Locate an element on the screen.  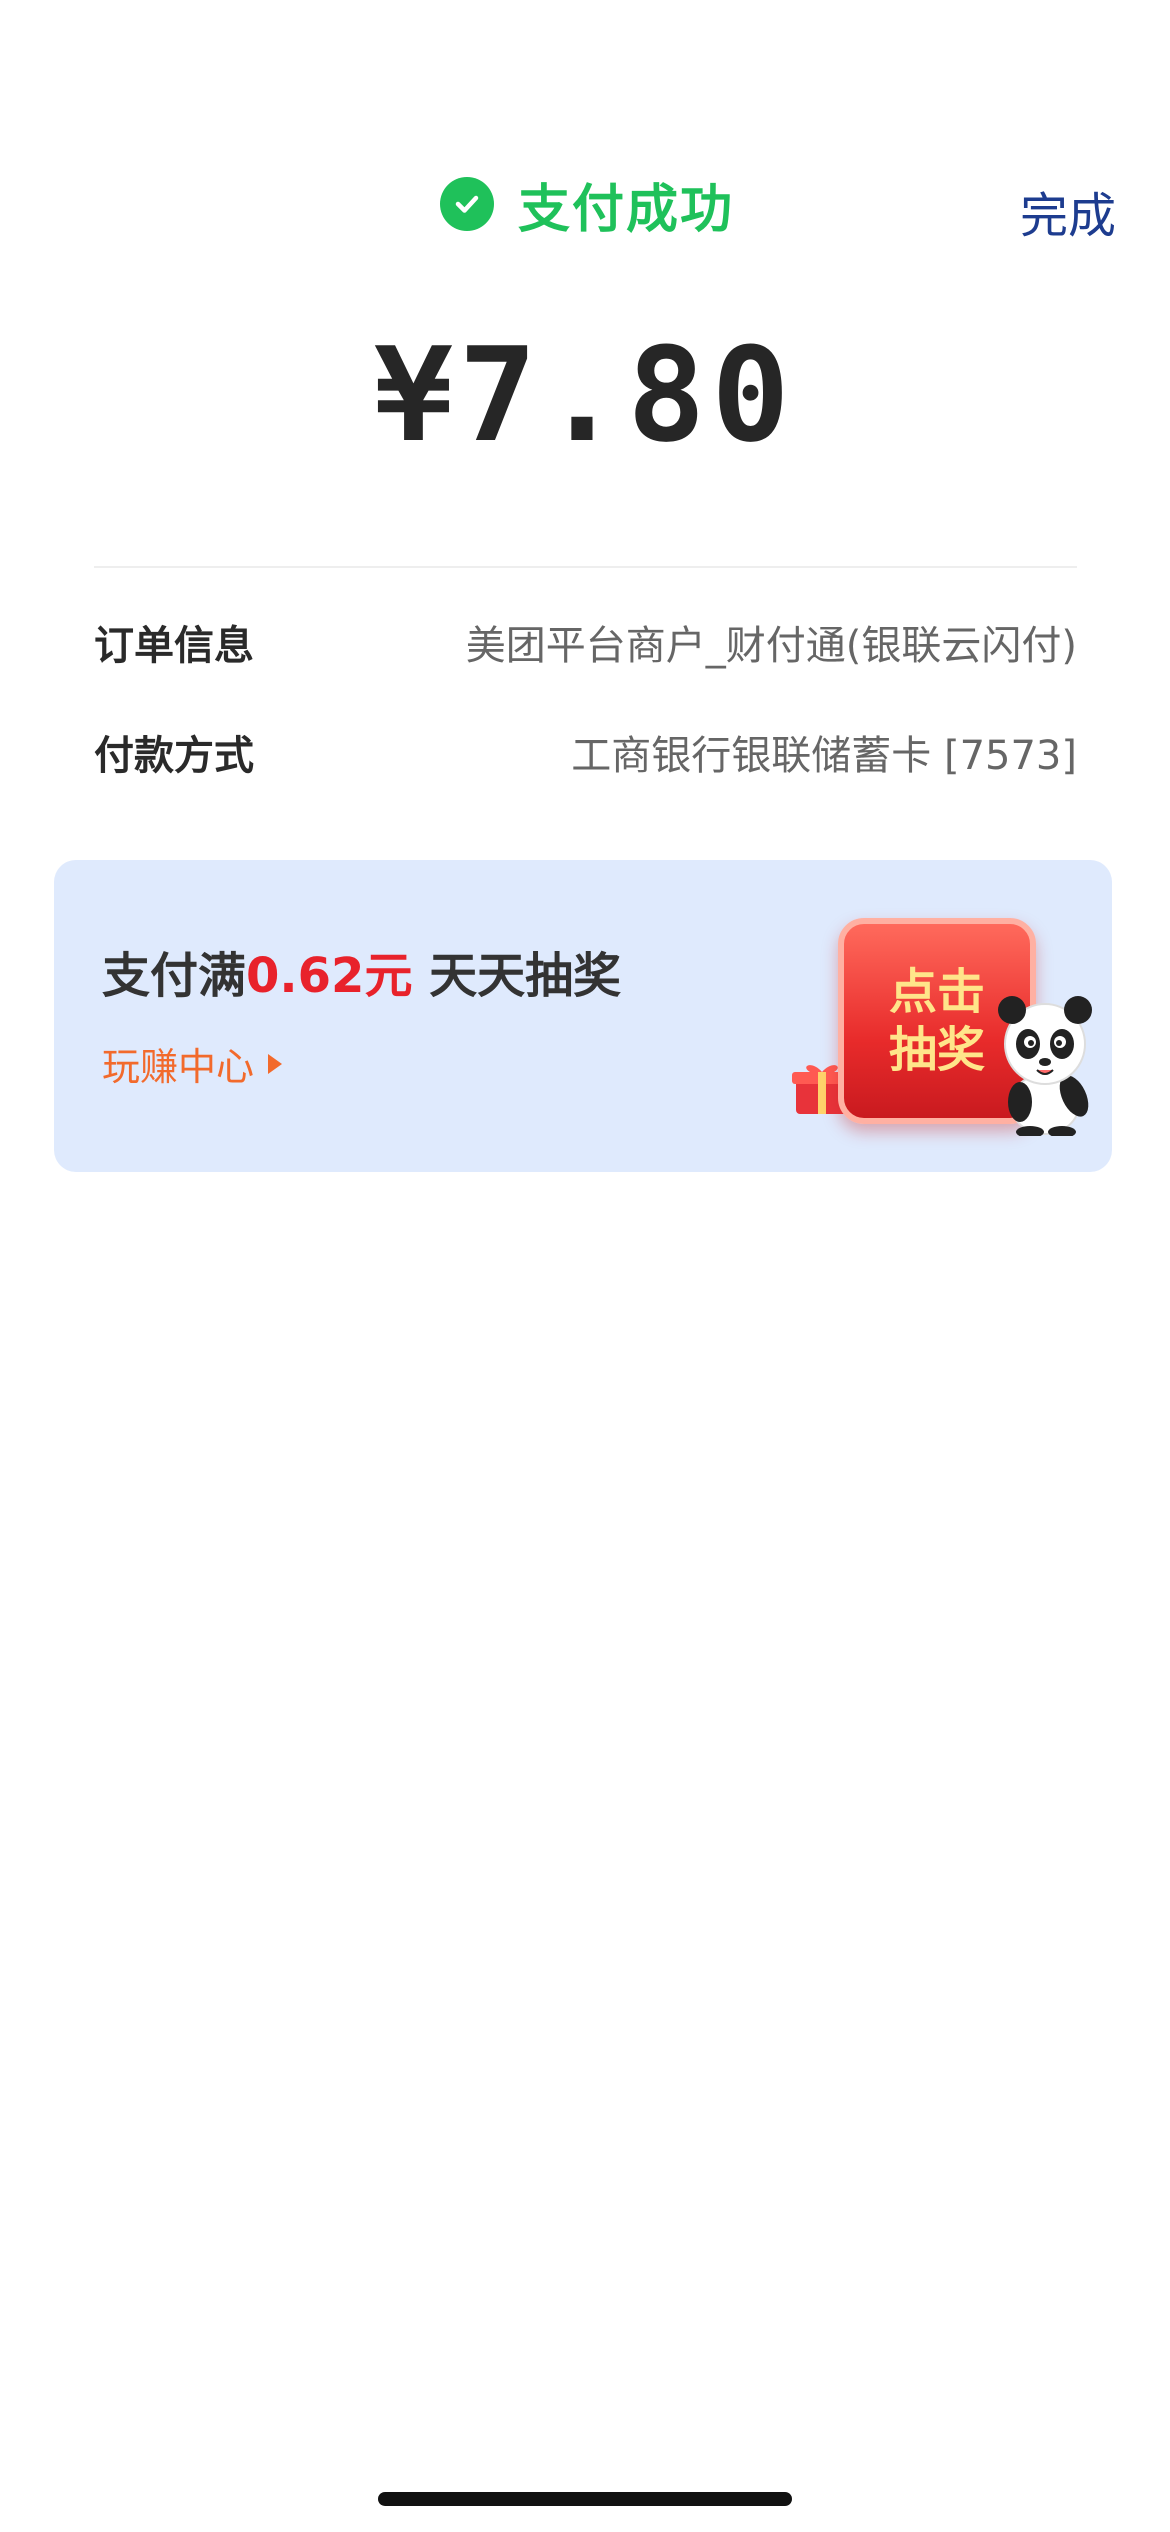
promo-title-amount: 0.62元 is located at coordinates (329, 976).